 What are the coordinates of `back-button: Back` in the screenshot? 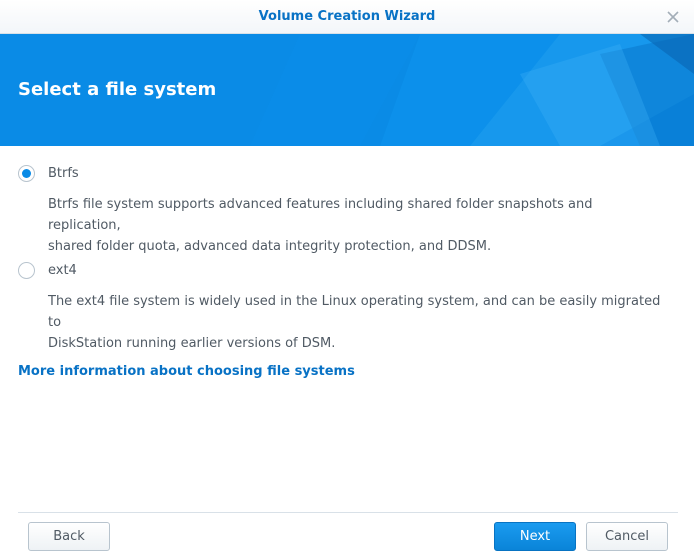 It's located at (69, 536).